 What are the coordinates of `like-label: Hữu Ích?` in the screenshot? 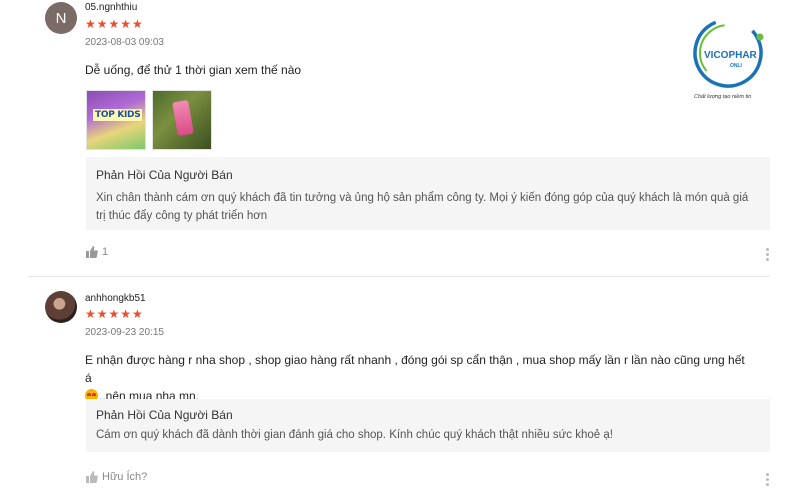 It's located at (125, 477).